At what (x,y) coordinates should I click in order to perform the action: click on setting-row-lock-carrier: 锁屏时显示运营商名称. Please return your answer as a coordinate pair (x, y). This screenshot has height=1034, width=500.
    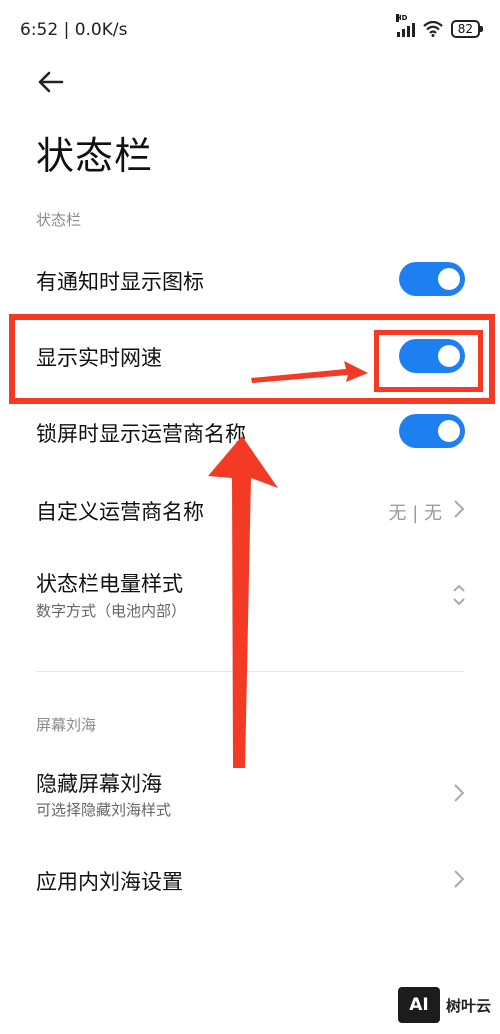
    Looking at the image, I should click on (250, 432).